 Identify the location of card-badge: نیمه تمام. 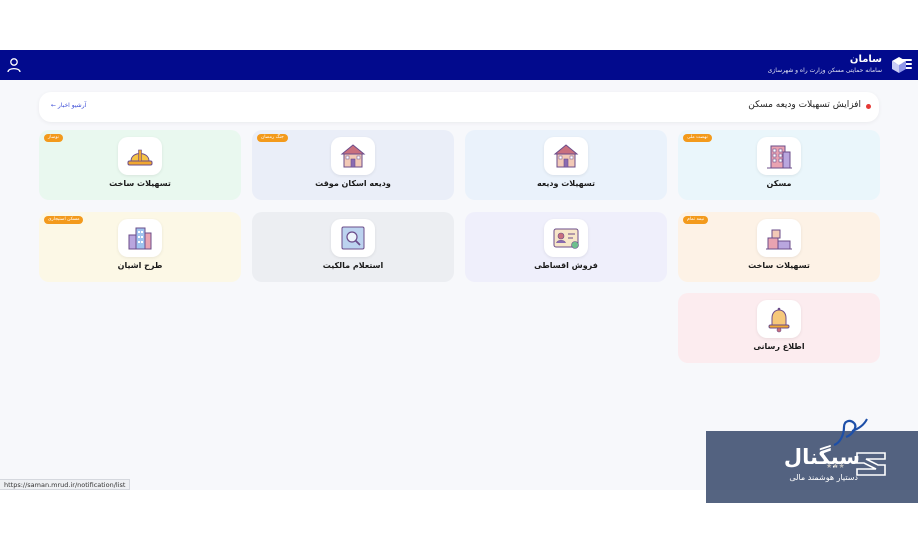
(696, 220).